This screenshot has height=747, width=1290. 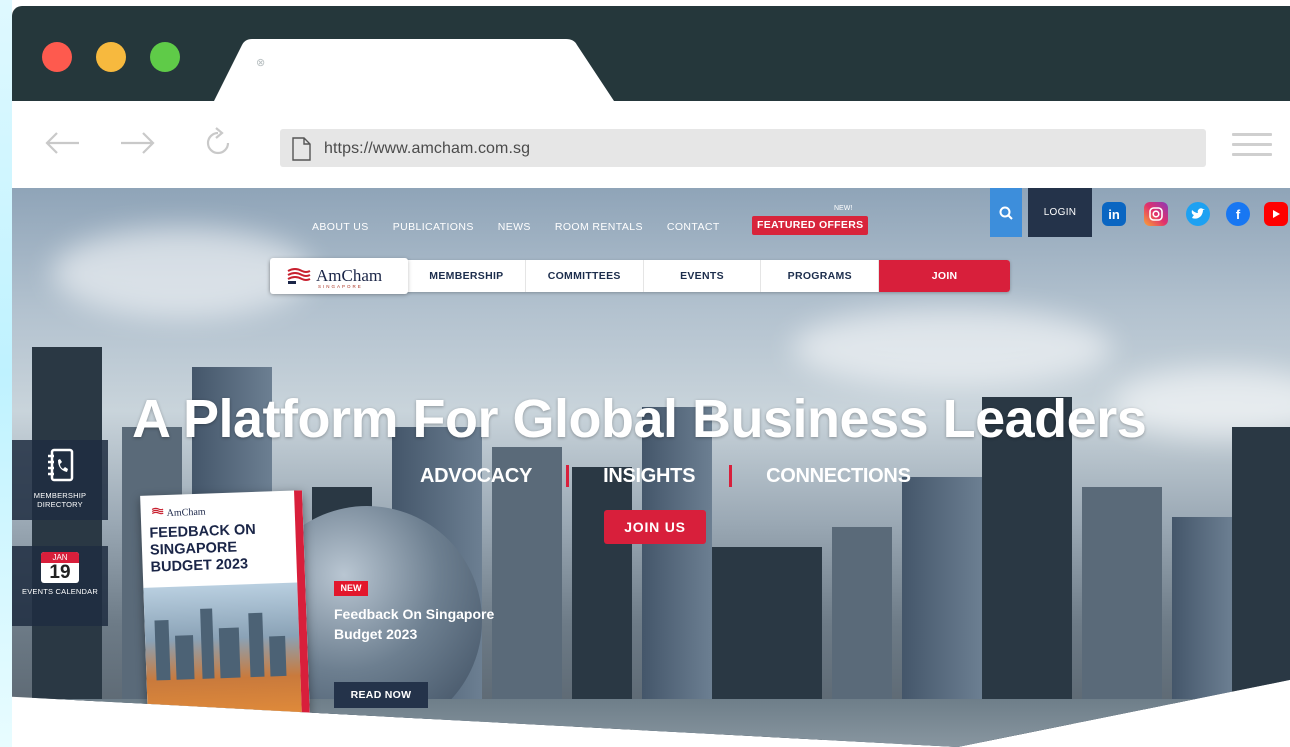 What do you see at coordinates (639, 419) in the screenshot?
I see `hero-title: A Platform For Global Business Leaders` at bounding box center [639, 419].